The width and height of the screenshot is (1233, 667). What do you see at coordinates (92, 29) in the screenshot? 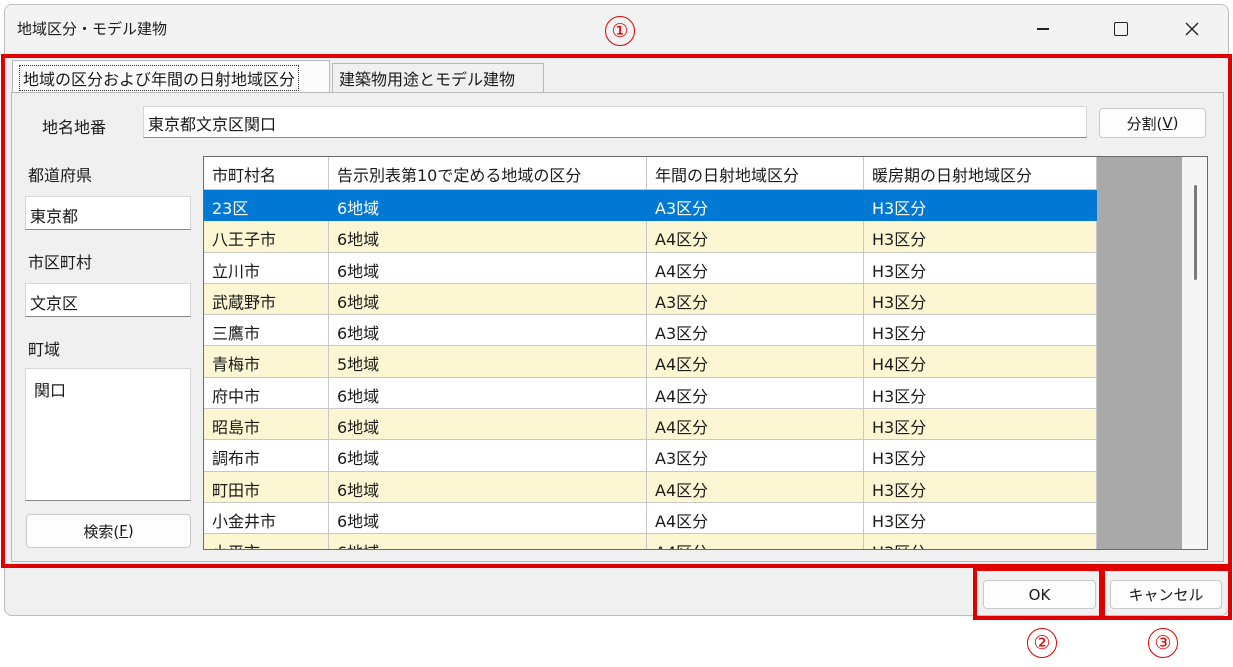
I see `window-title: 地域区分・モデル建物` at bounding box center [92, 29].